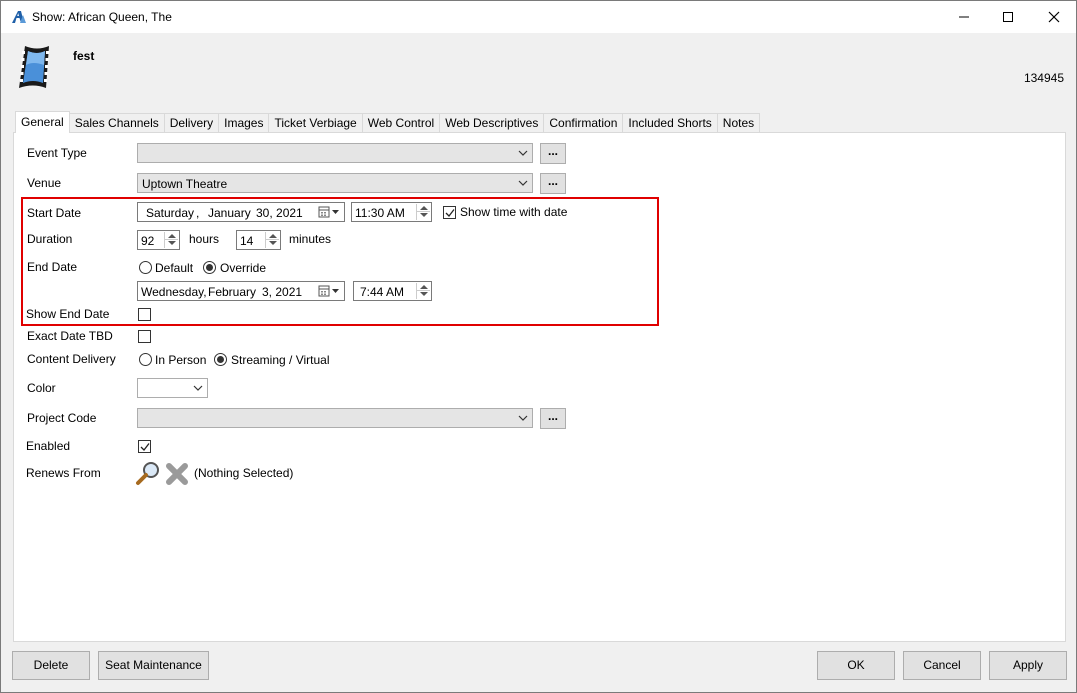 This screenshot has width=1077, height=693. Describe the element at coordinates (177, 474) in the screenshot. I see `clear-icon` at that location.